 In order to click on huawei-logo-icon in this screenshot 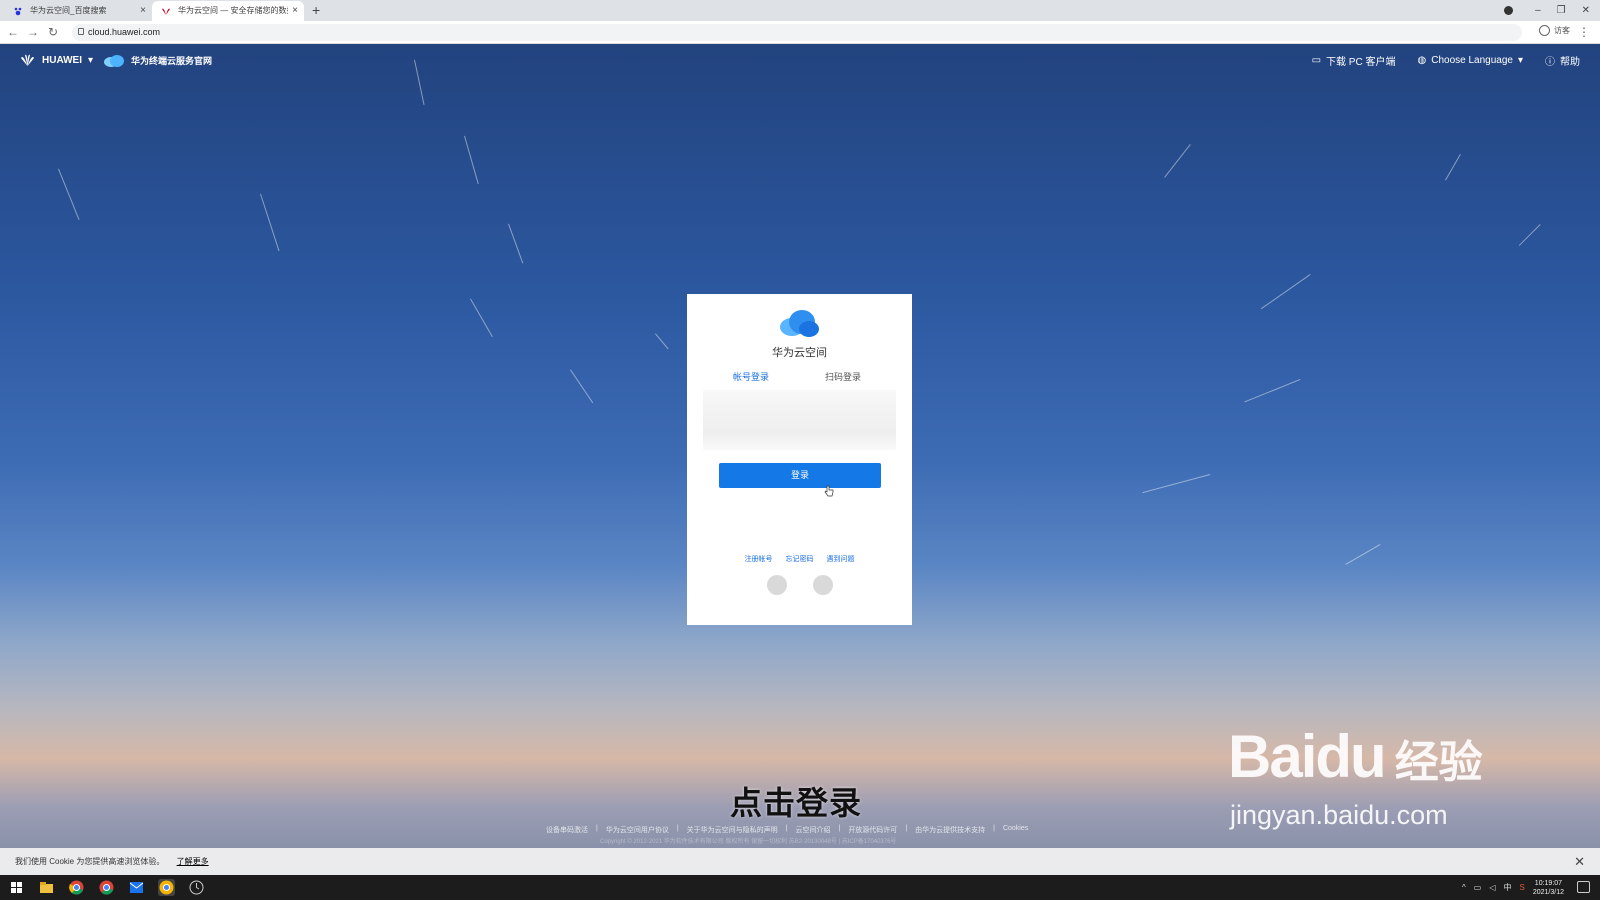, I will do `click(27, 60)`.